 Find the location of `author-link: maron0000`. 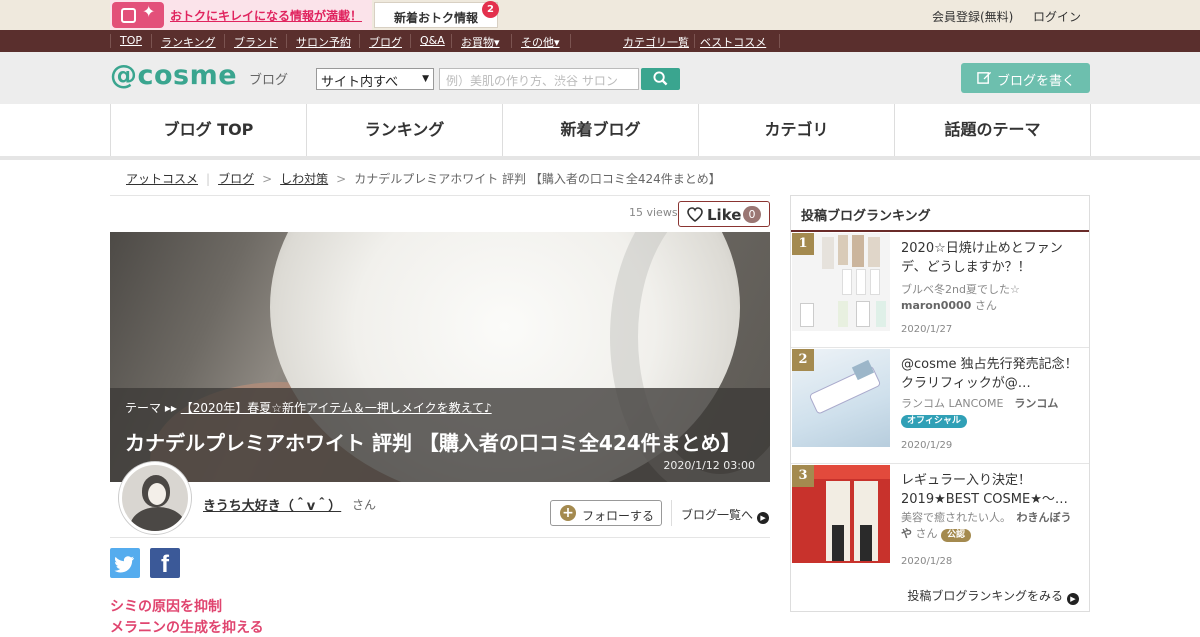

author-link: maron0000 is located at coordinates (936, 305).